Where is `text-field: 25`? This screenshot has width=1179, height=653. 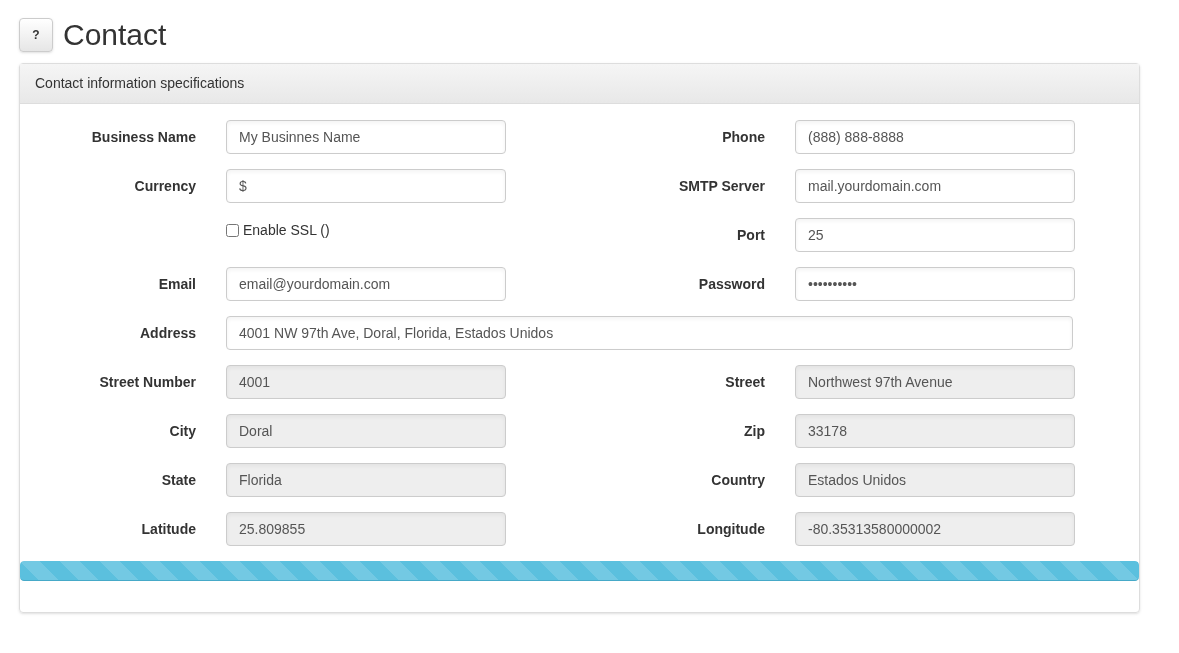
text-field: 25 is located at coordinates (935, 235).